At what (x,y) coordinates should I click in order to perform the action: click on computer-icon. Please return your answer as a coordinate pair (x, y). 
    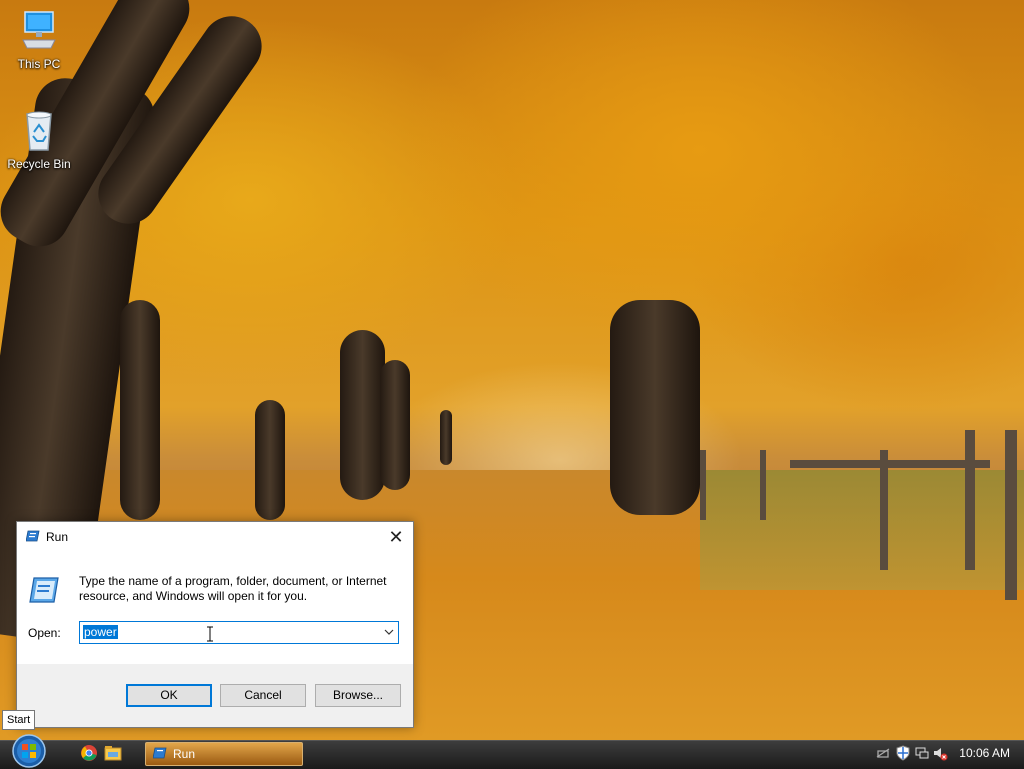
    Looking at the image, I should click on (39, 30).